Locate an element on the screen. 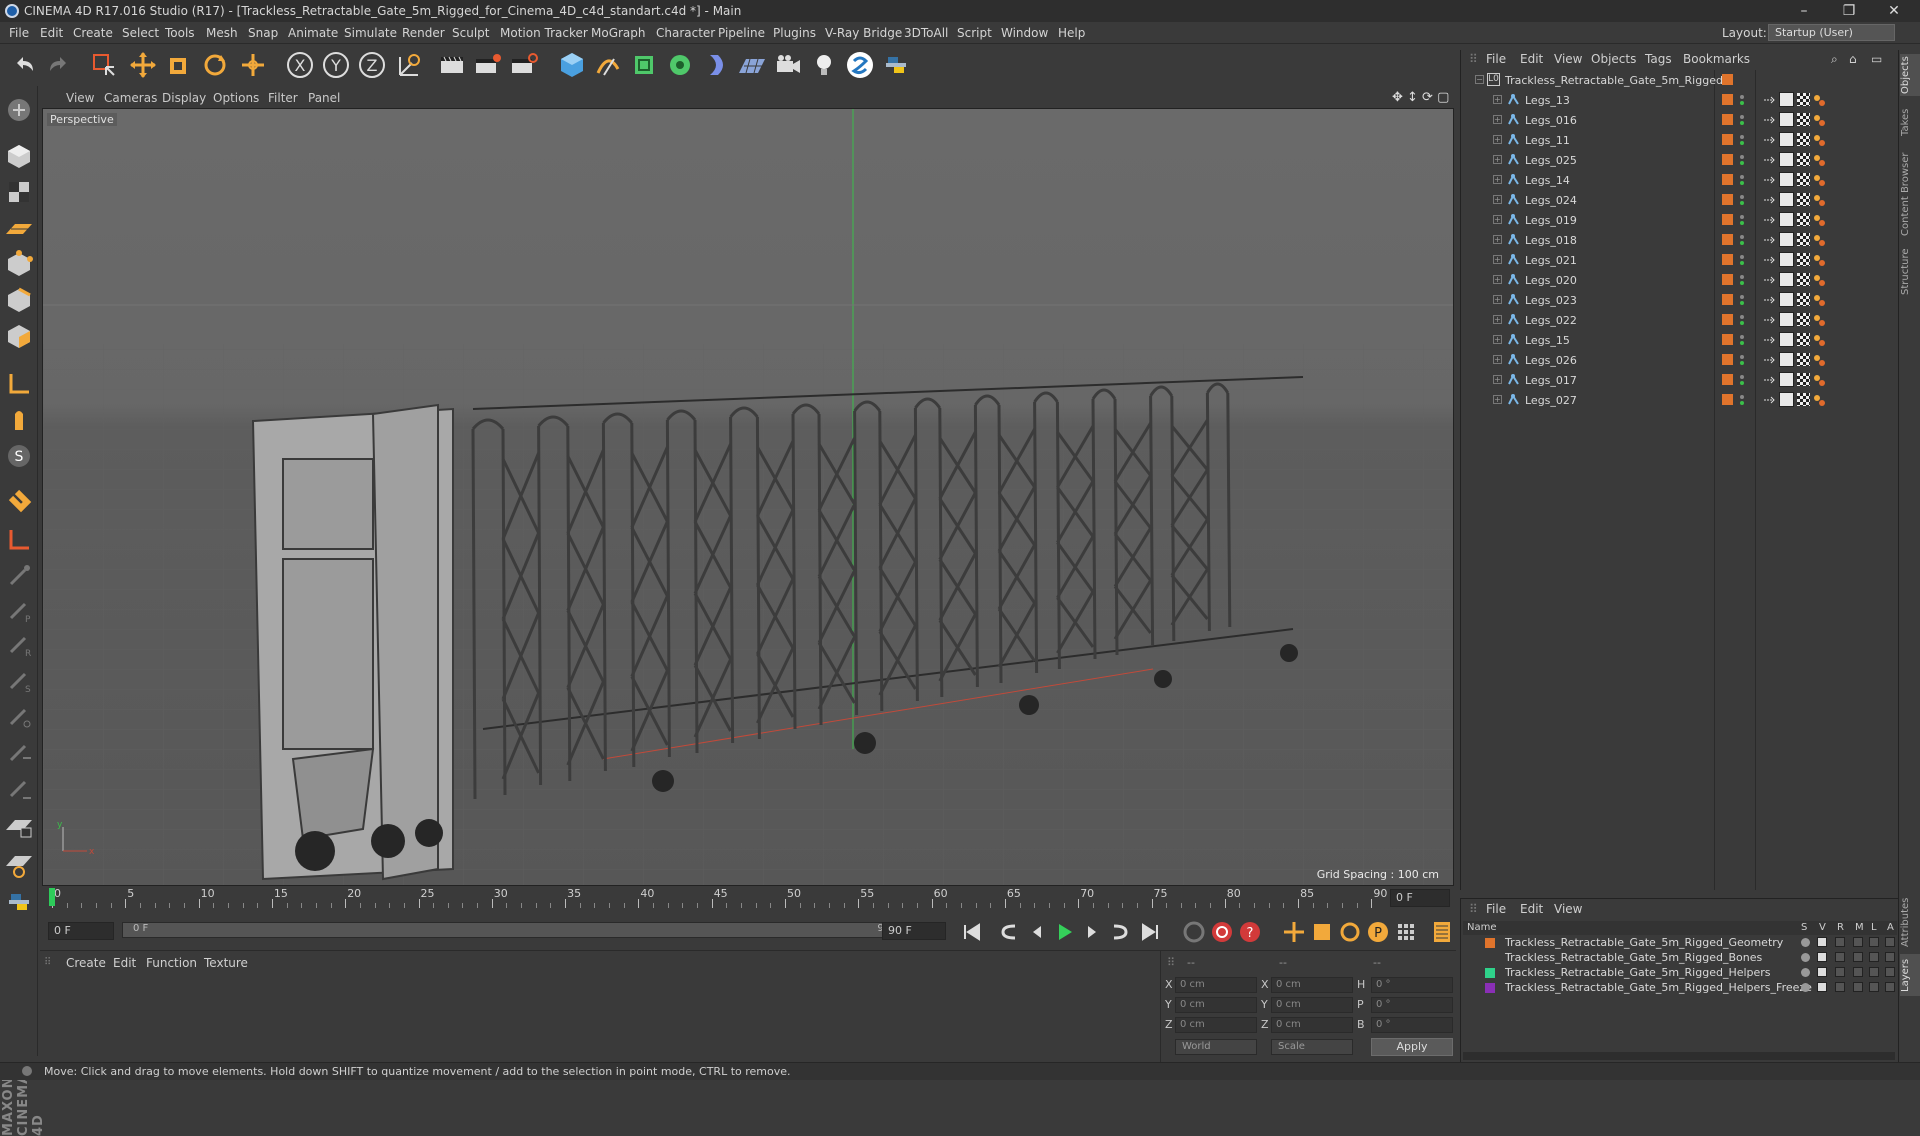  make-editable-icon is located at coordinates (19, 110).